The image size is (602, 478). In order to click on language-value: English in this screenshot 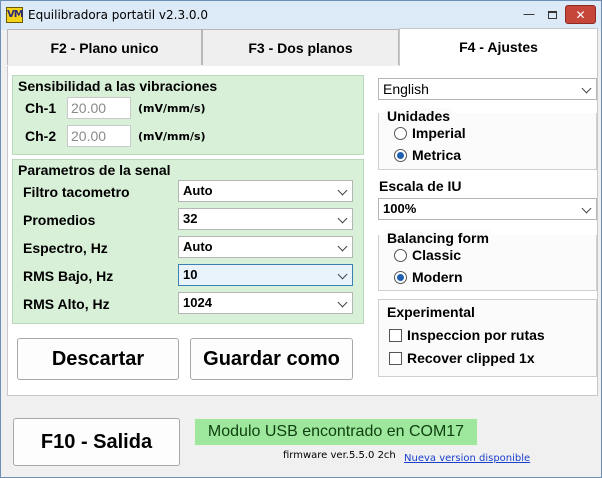, I will do `click(406, 89)`.